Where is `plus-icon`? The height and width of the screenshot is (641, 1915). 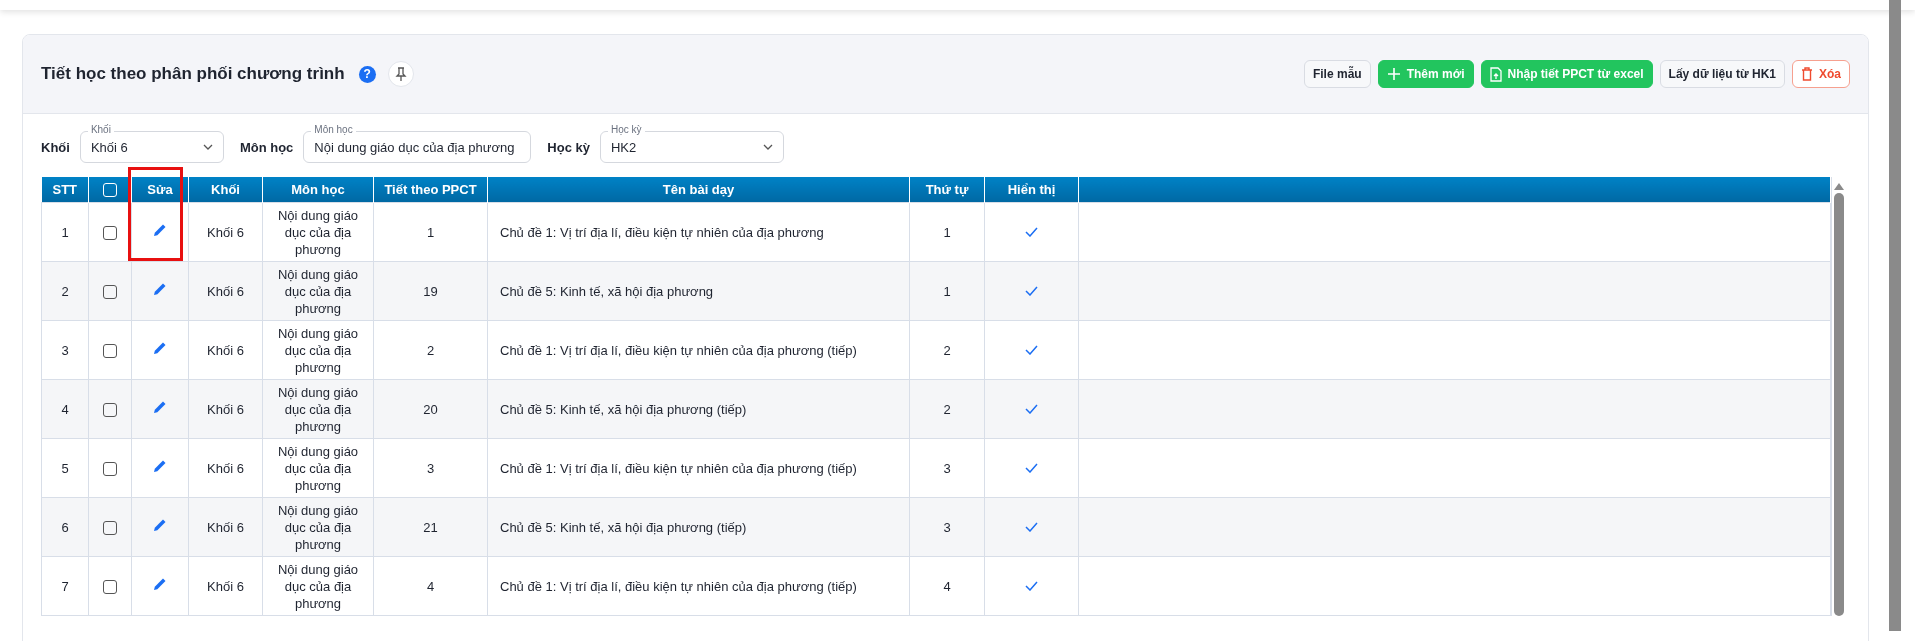
plus-icon is located at coordinates (1393, 74).